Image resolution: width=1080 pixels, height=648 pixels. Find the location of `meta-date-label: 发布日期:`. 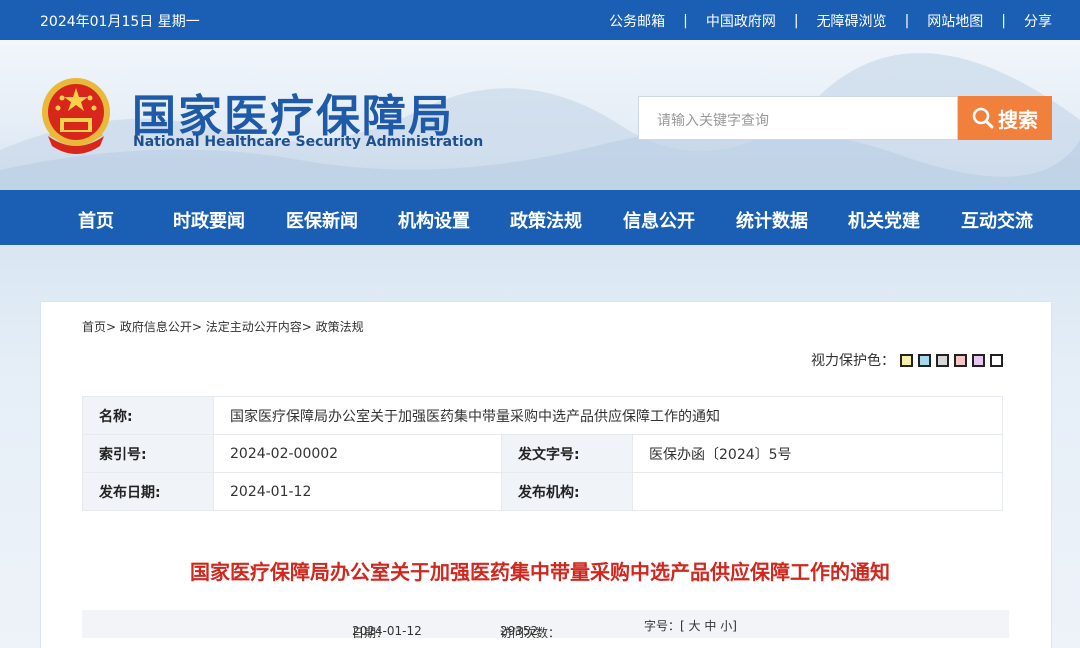

meta-date-label: 发布日期: is located at coordinates (148, 491).